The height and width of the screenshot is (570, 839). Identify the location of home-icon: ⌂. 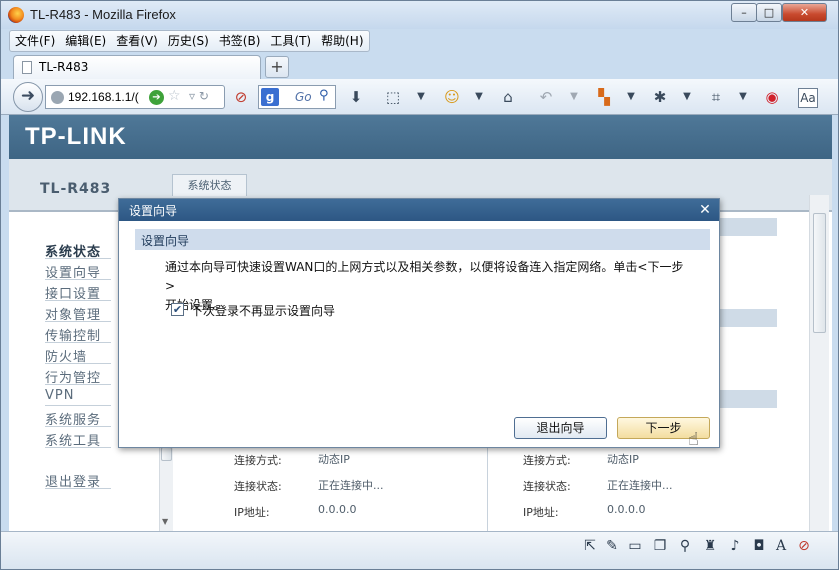
(508, 97).